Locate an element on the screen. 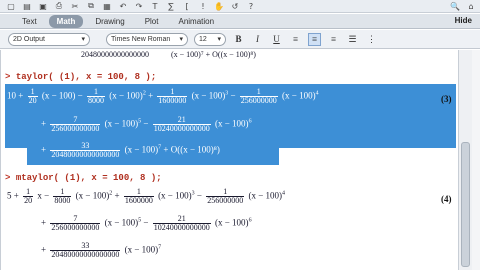  style-select: 2D Output ▾ is located at coordinates (49, 39).